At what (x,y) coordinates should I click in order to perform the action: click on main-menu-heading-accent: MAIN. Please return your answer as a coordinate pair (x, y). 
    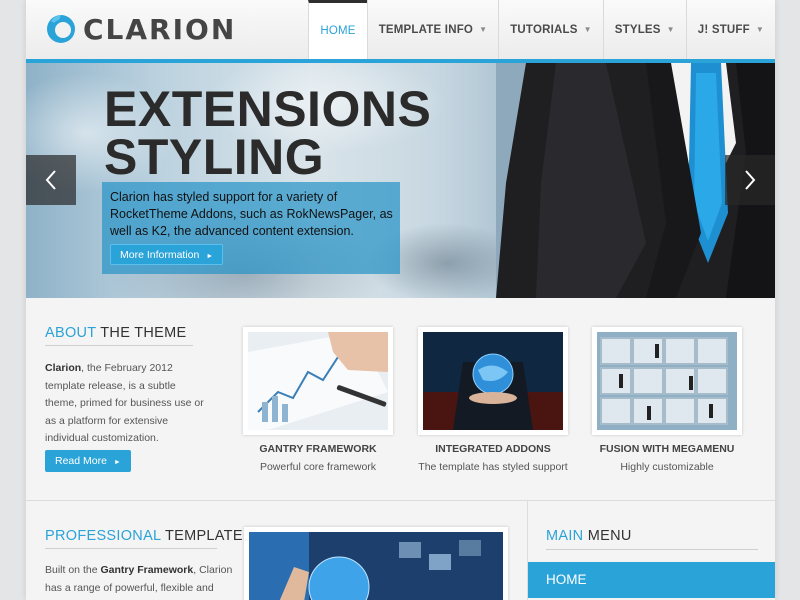
    Looking at the image, I should click on (565, 536).